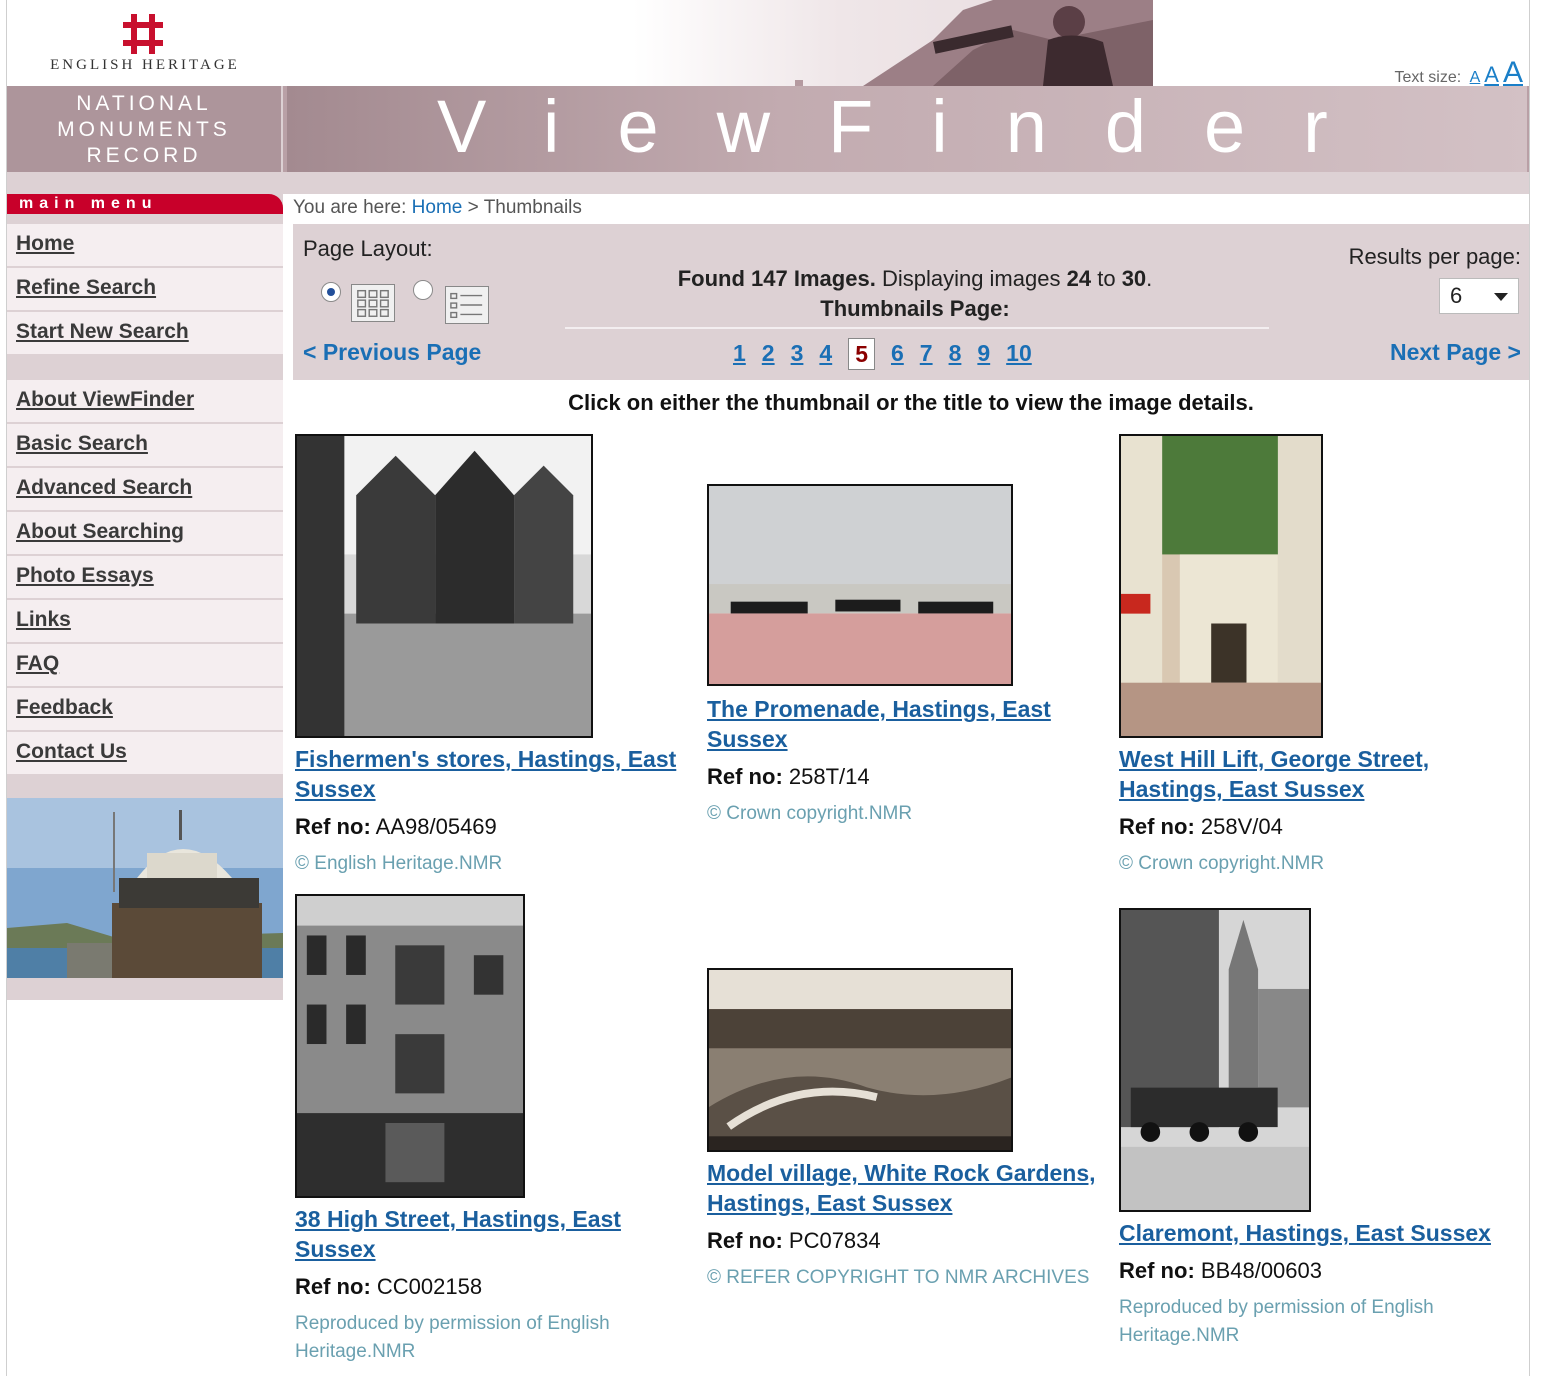 The width and height of the screenshot is (1544, 1376). I want to click on nmr-title: NATIONAL MONUMENTS RECORD, so click(145, 129).